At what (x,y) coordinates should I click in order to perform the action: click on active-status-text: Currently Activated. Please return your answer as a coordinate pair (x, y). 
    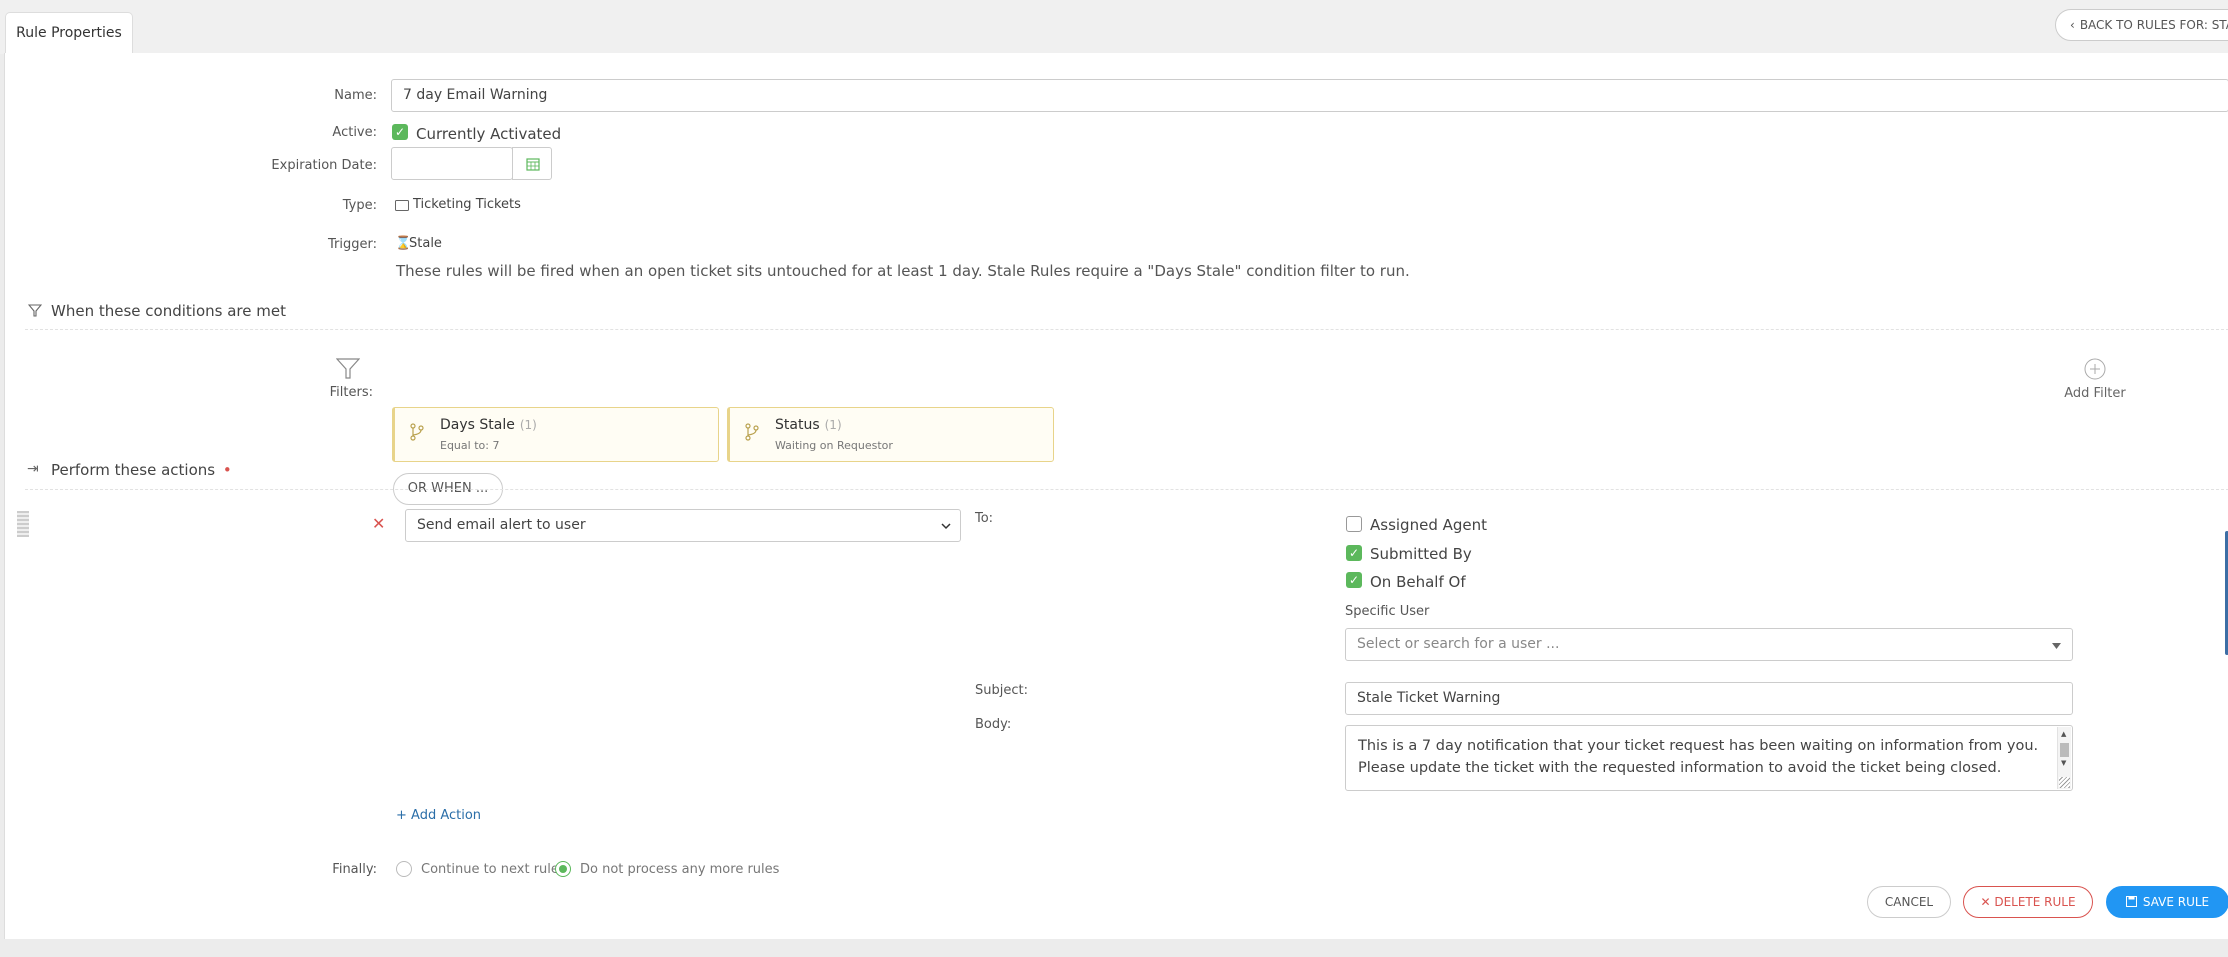
    Looking at the image, I should click on (489, 134).